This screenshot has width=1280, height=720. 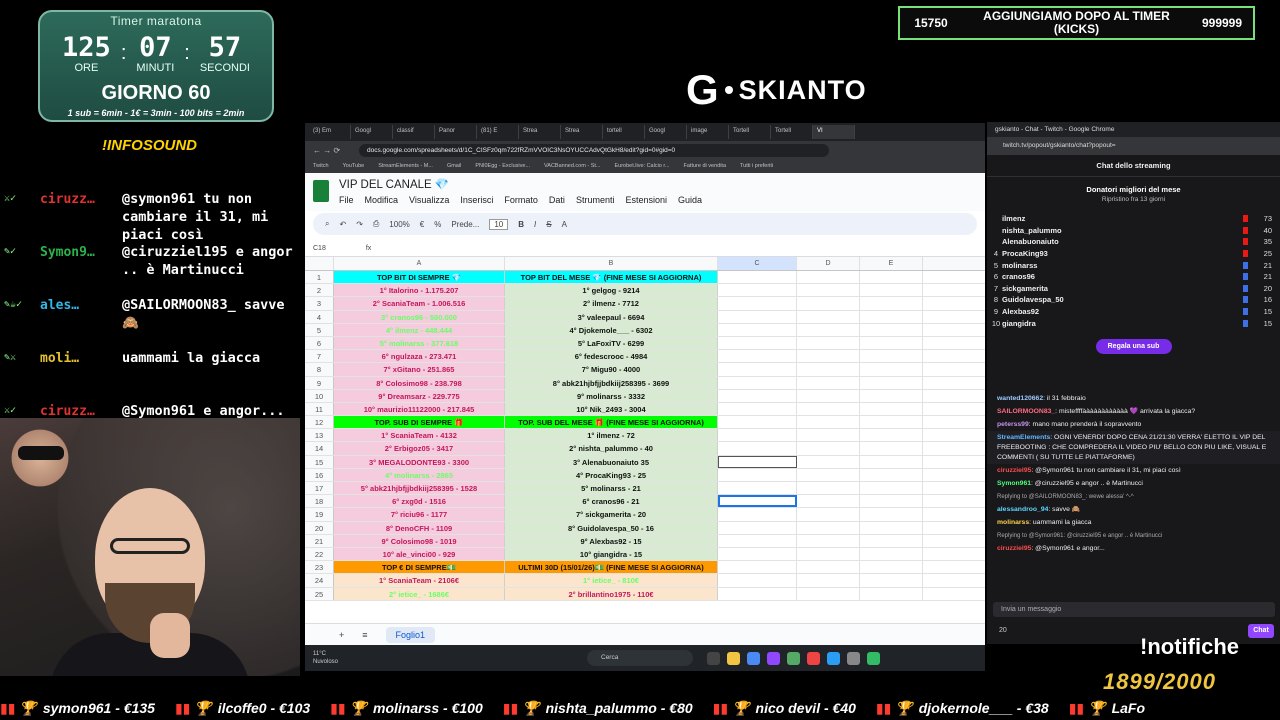 I want to click on chat-url: twitch.tv/popout/gskianto/chat?popout=, so click(x=1133, y=146).